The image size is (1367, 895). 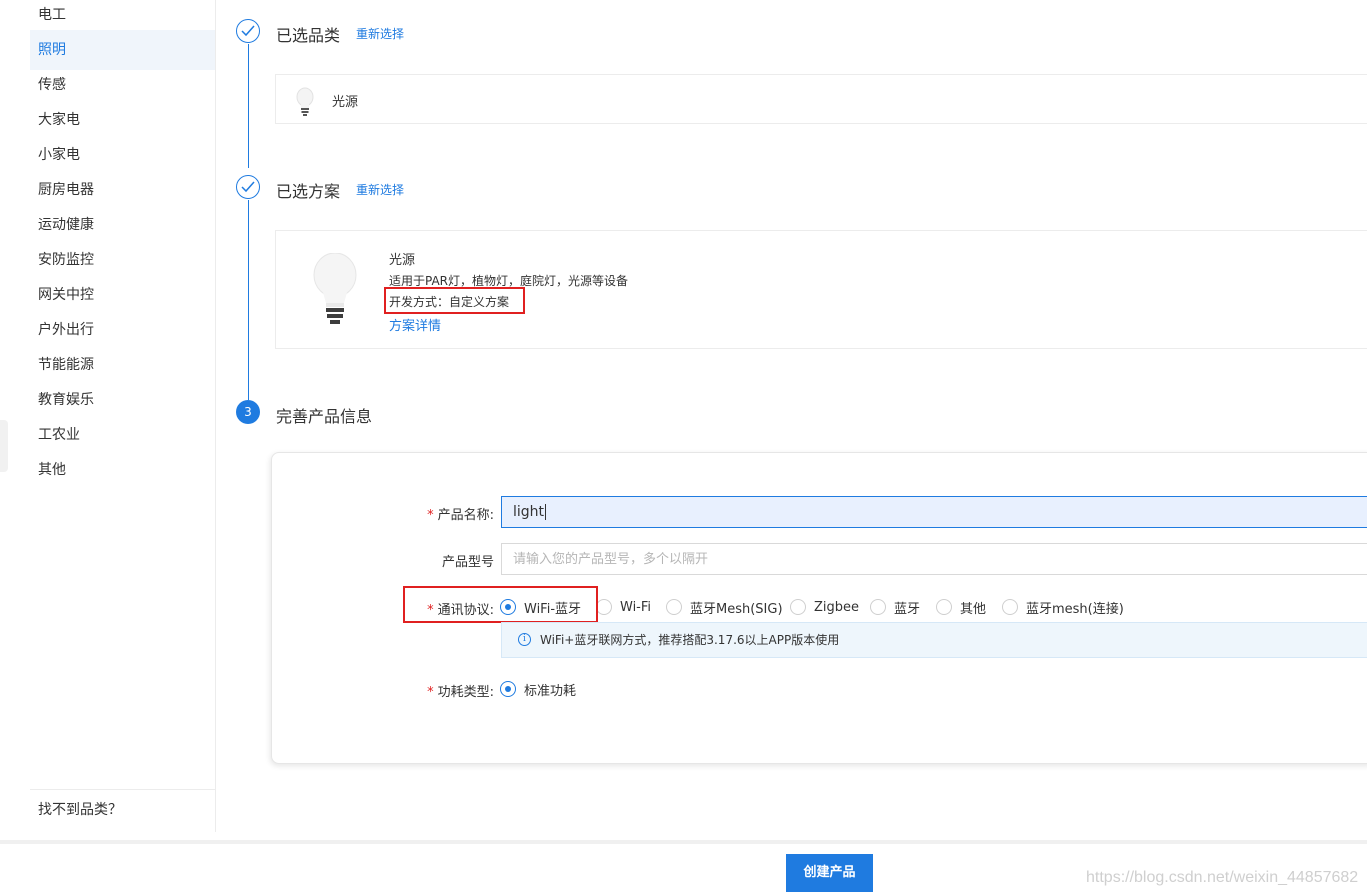 I want to click on sidebar-collapse-handle, so click(x=4, y=446).